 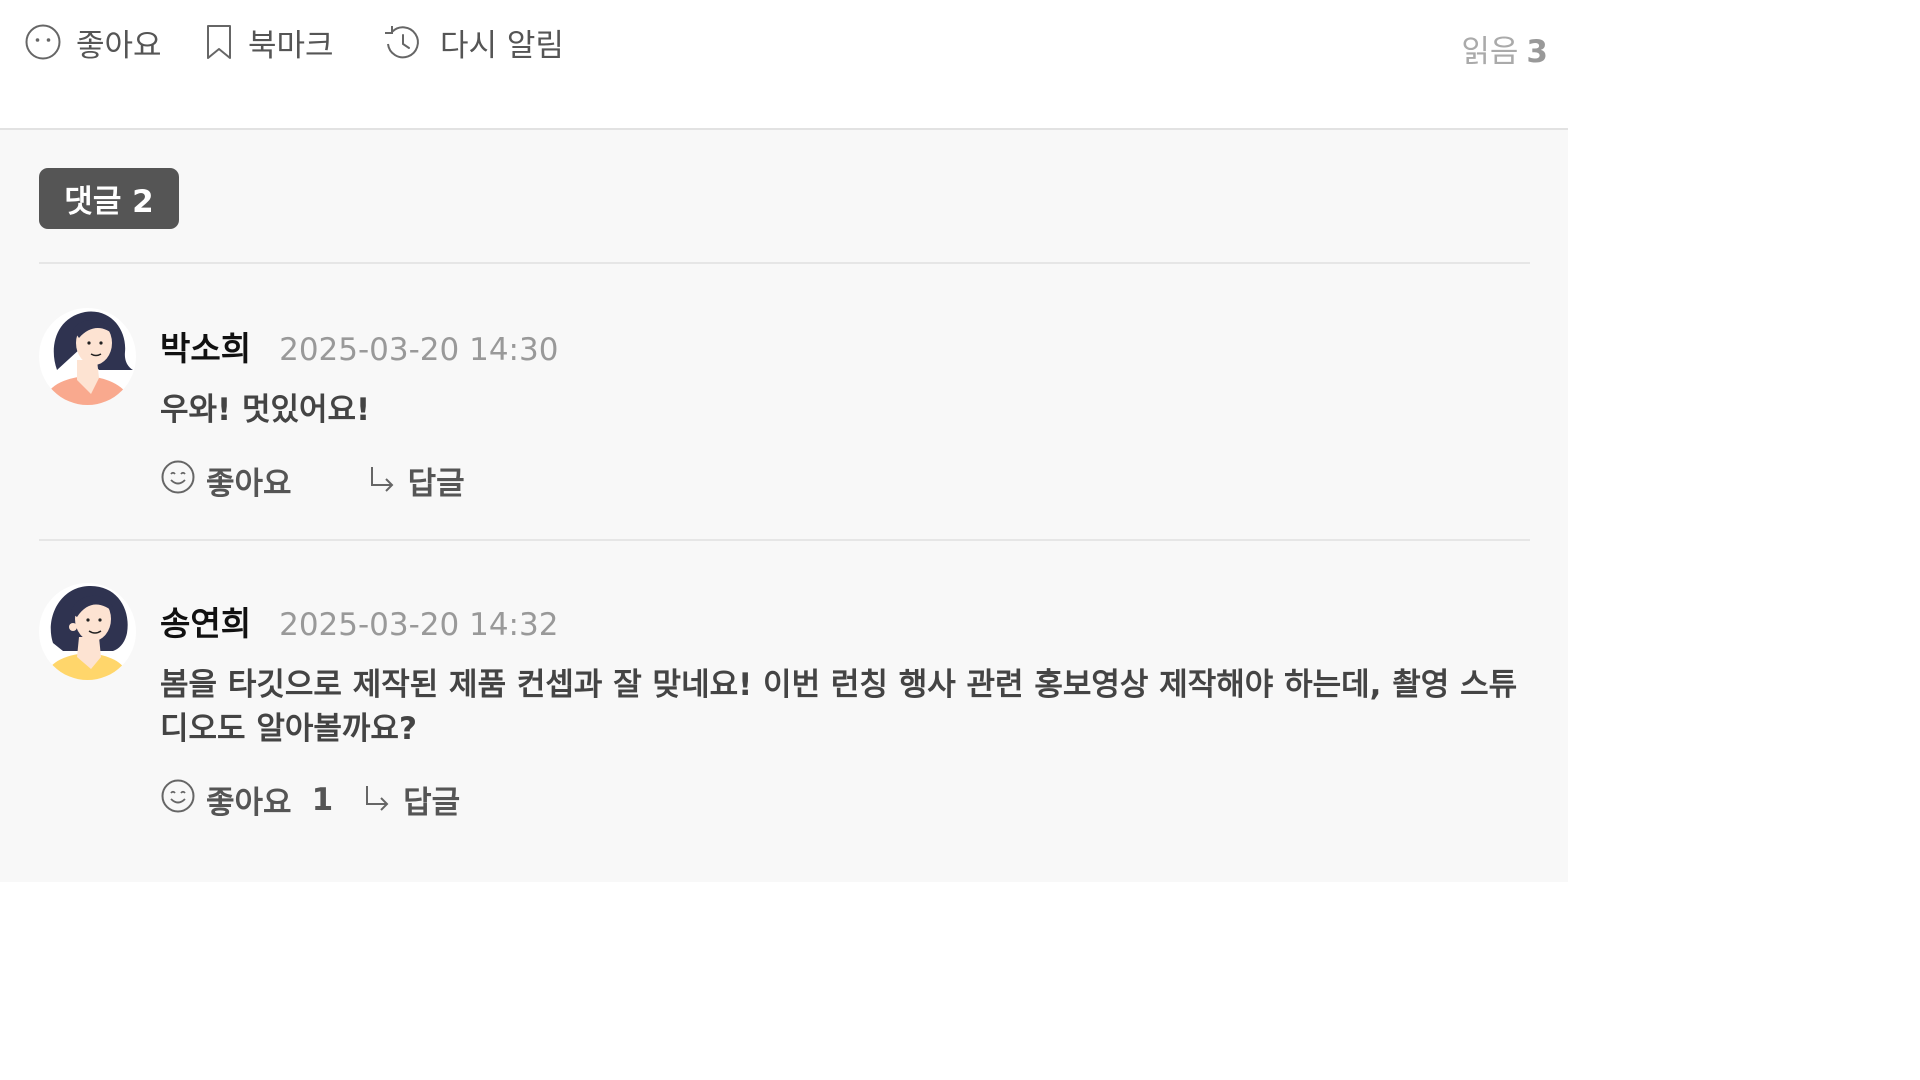 I want to click on bookmark-button: 북마크, so click(x=269, y=43).